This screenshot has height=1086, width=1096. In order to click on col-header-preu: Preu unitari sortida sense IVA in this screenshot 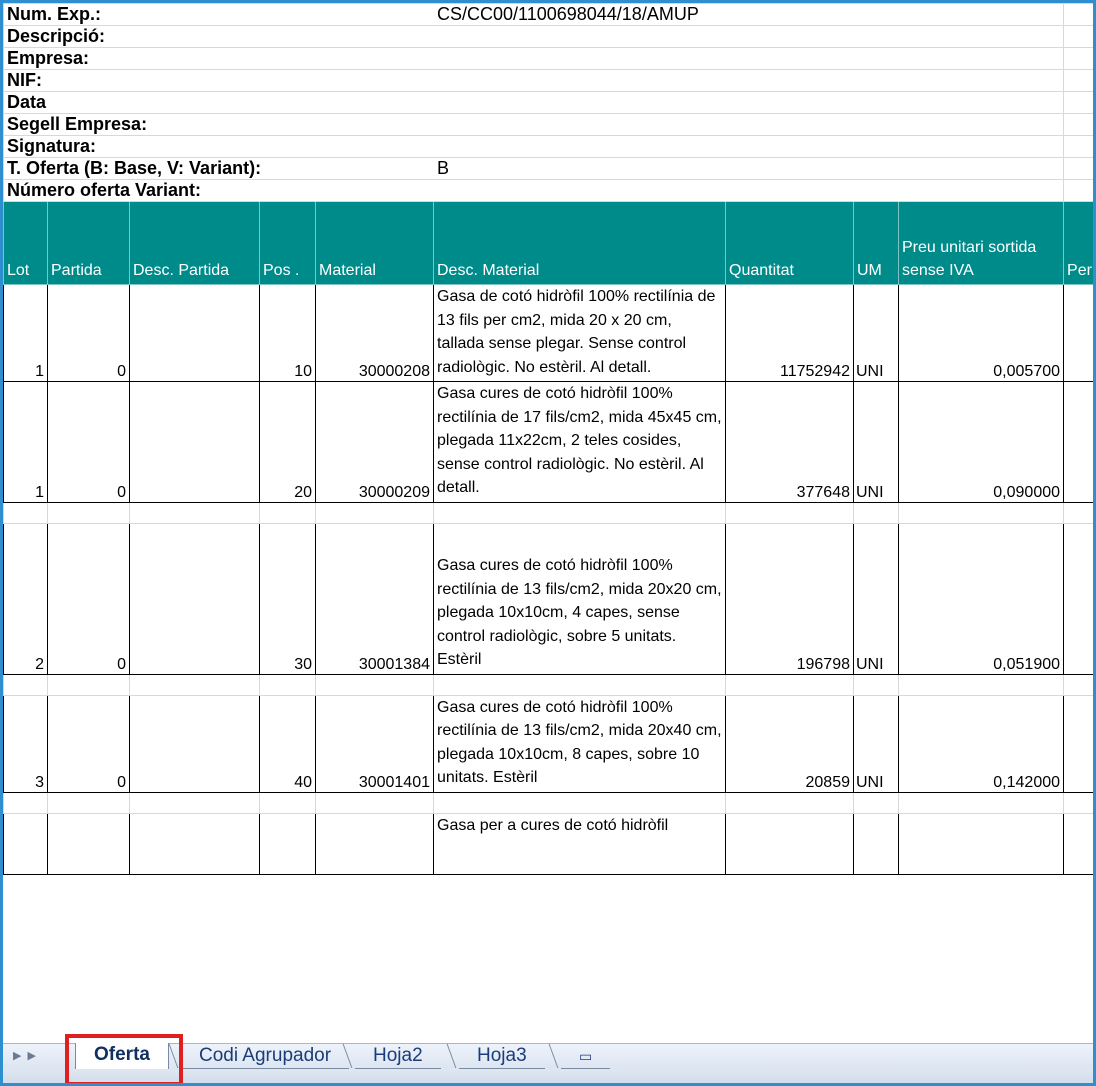, I will do `click(981, 243)`.